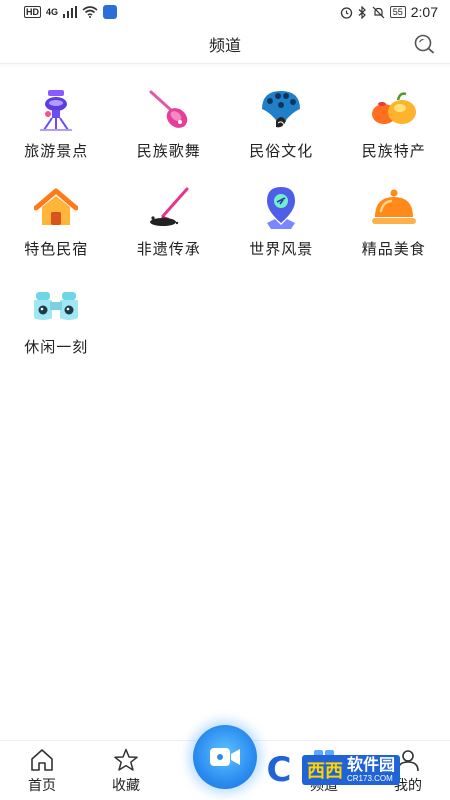 The height and width of the screenshot is (800, 450). Describe the element at coordinates (110, 12) in the screenshot. I see `app-notification-icon` at that location.